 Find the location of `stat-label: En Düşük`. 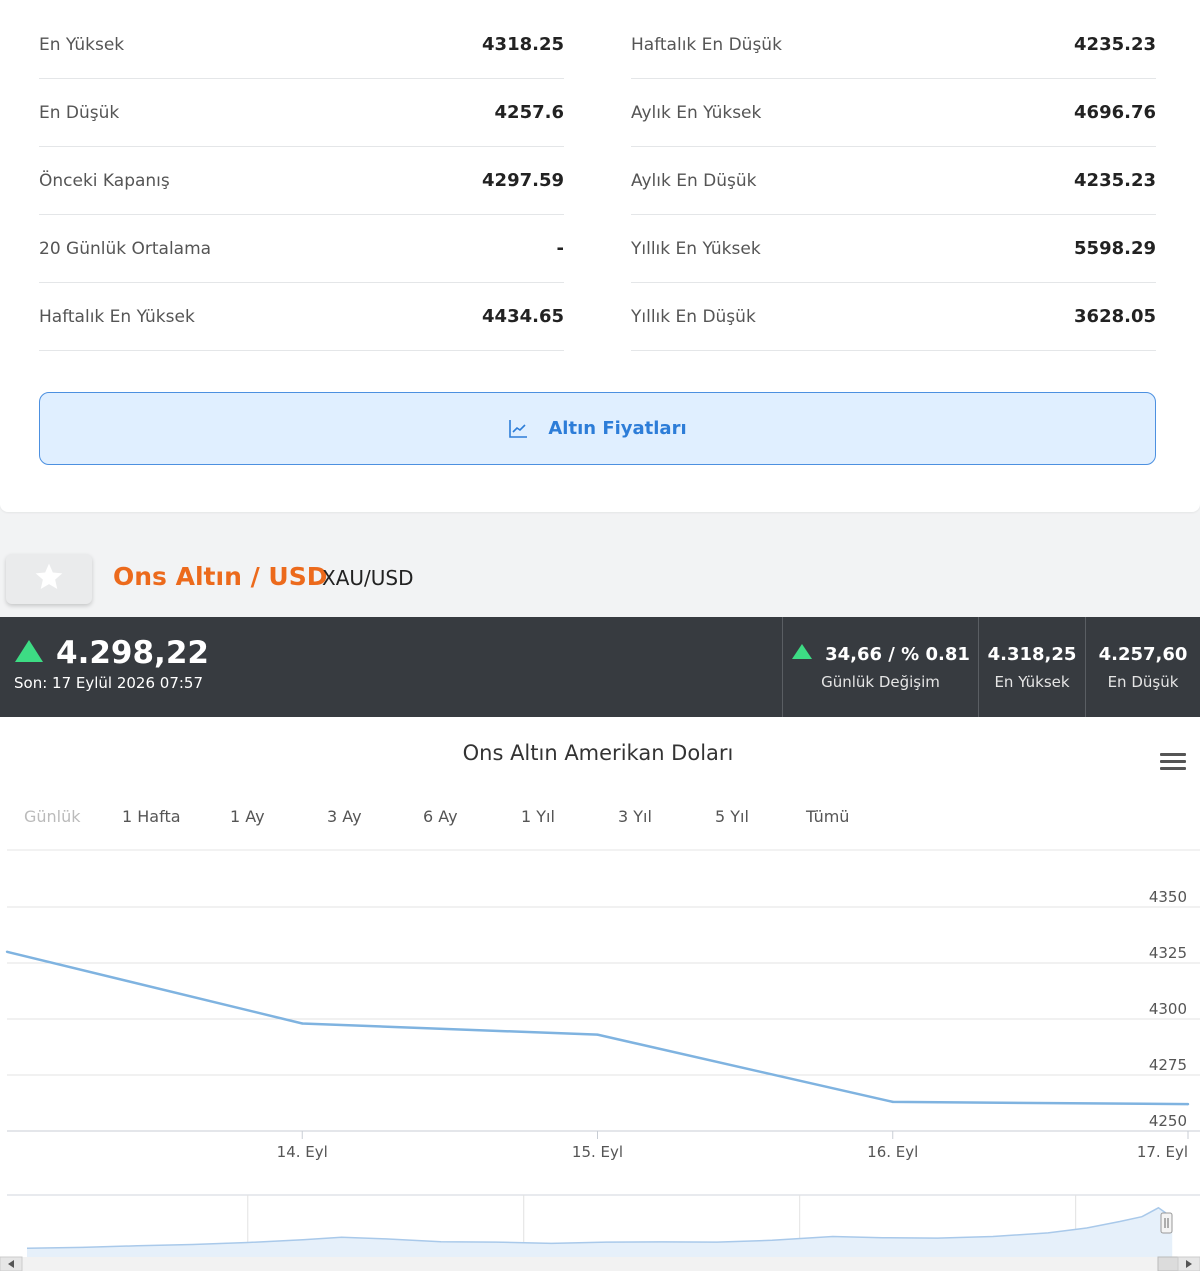

stat-label: En Düşük is located at coordinates (79, 112).